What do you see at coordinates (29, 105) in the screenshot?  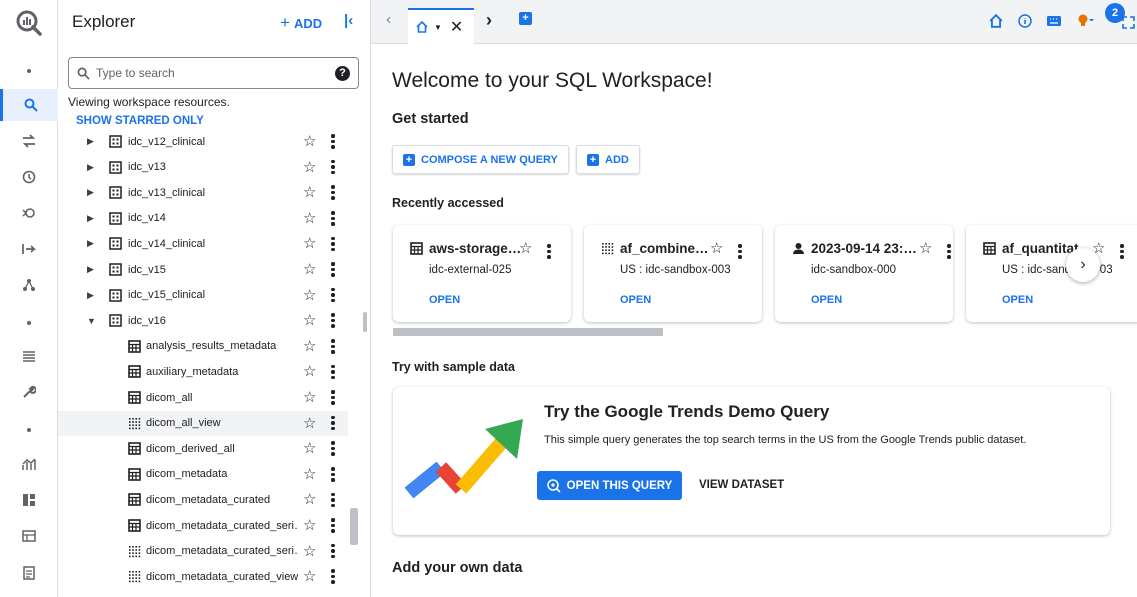 I see `rail-search-icon` at bounding box center [29, 105].